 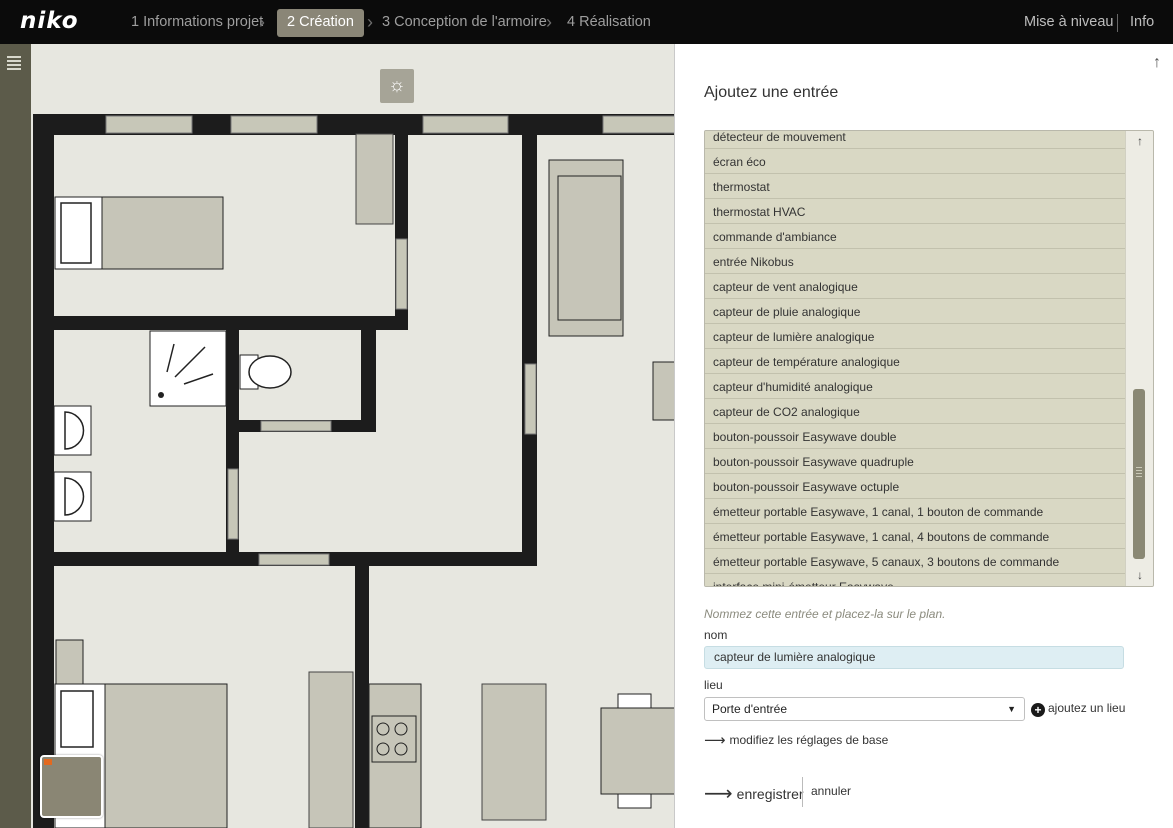 What do you see at coordinates (809, 740) in the screenshot?
I see `modify-settings-label: modifiez les réglages de base` at bounding box center [809, 740].